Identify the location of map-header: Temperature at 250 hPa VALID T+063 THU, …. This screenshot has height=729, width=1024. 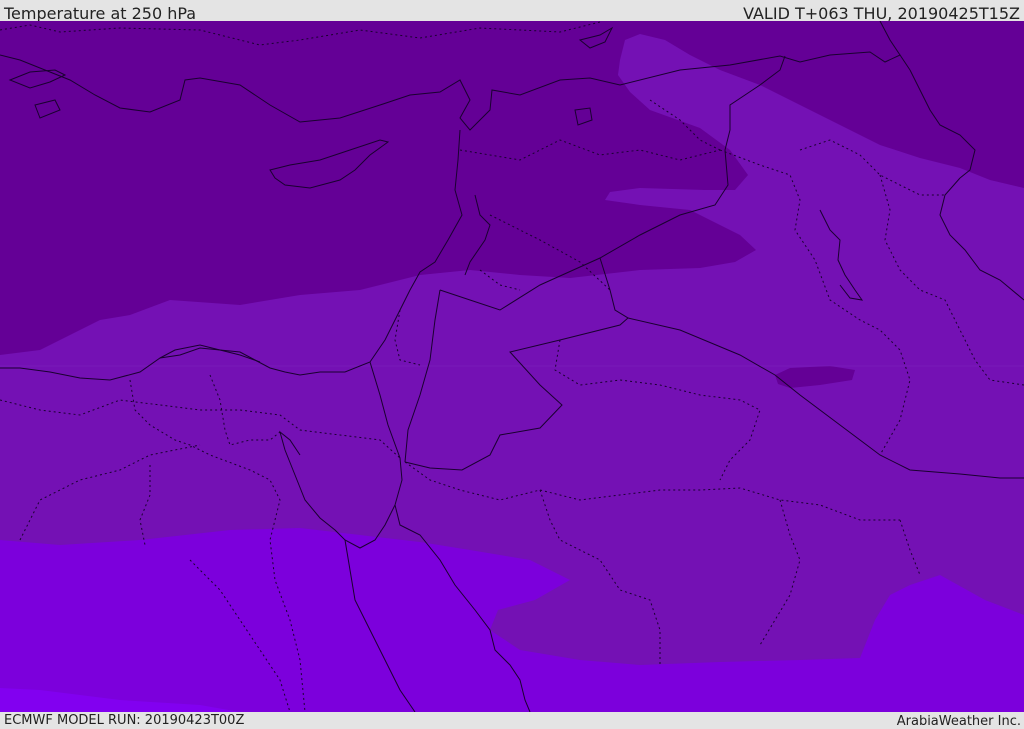
(512, 11).